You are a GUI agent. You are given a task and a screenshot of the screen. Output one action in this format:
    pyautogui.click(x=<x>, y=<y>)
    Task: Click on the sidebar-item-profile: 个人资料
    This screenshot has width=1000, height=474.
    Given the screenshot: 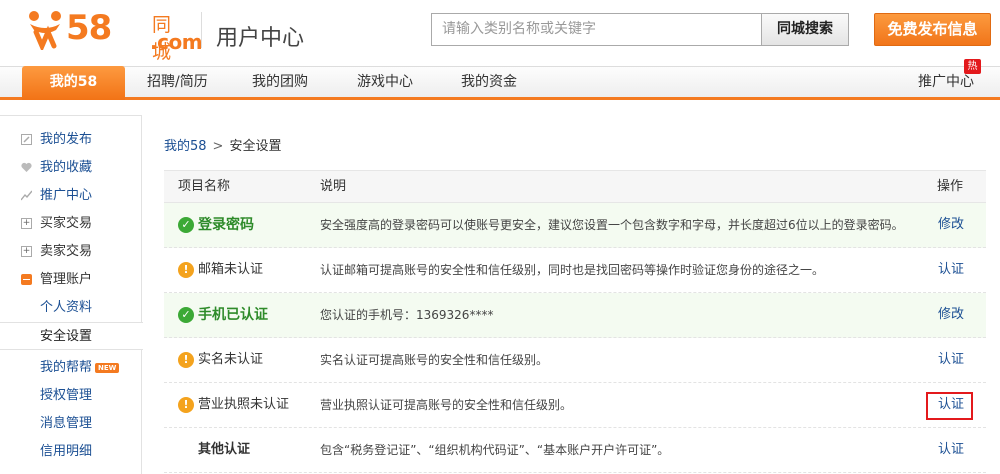 What is the action you would take?
    pyautogui.click(x=71, y=308)
    